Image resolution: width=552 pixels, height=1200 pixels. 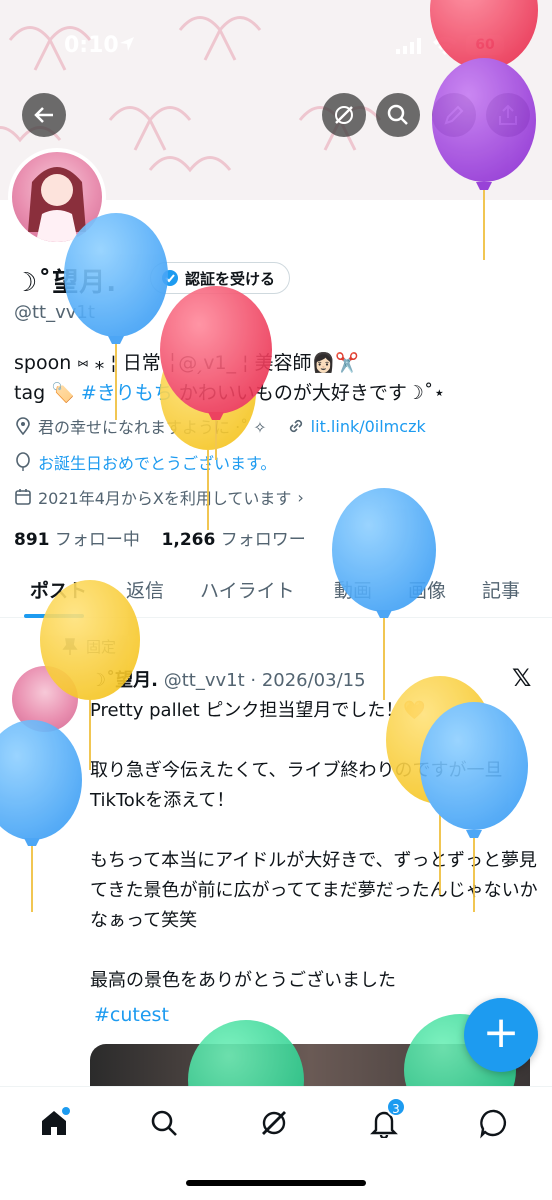 I want to click on calendar-icon, so click(x=23, y=497).